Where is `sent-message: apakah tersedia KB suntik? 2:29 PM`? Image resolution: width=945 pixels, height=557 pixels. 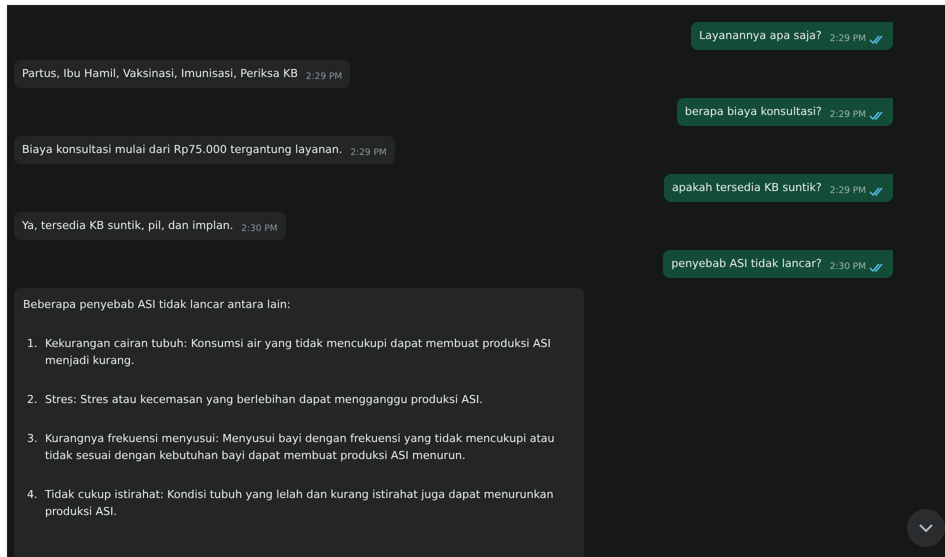 sent-message: apakah tersedia KB suntik? 2:29 PM is located at coordinates (778, 188).